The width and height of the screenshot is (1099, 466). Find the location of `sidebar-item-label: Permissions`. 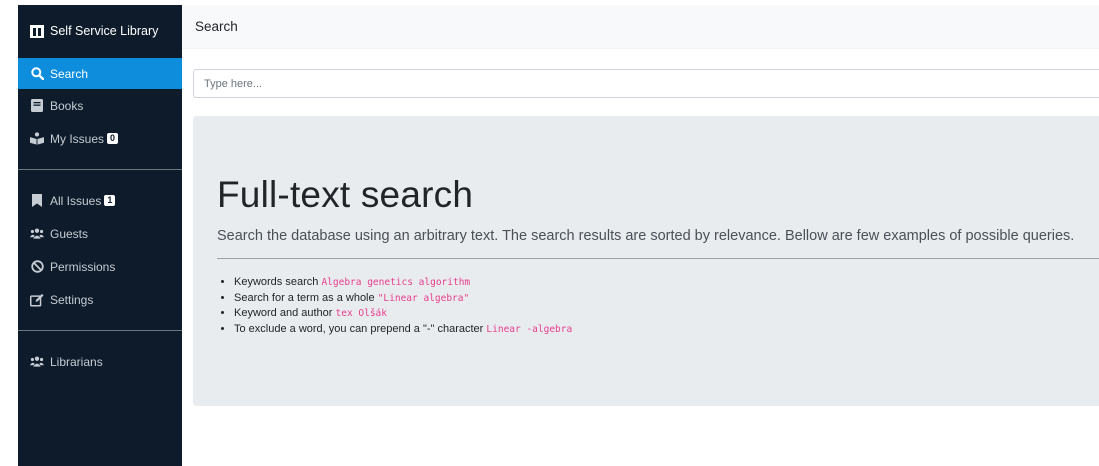

sidebar-item-label: Permissions is located at coordinates (83, 266).